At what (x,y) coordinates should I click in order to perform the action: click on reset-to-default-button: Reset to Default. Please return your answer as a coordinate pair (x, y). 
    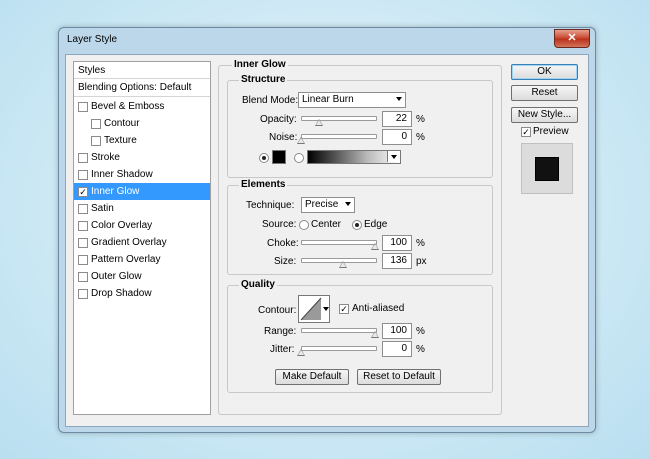
    Looking at the image, I should click on (399, 377).